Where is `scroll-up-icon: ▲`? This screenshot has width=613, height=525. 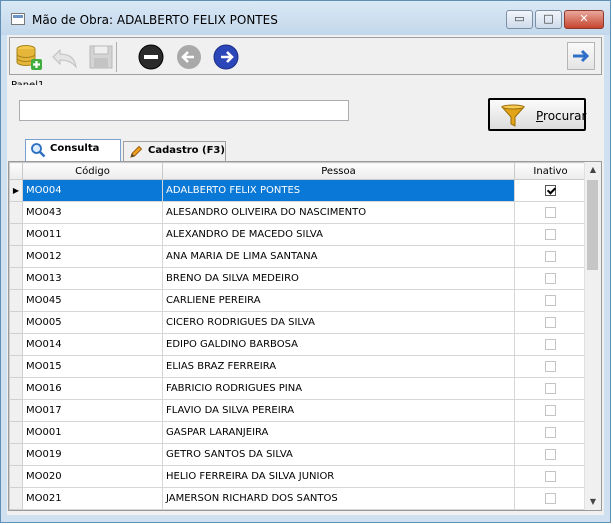
scroll-up-icon: ▲ is located at coordinates (593, 170).